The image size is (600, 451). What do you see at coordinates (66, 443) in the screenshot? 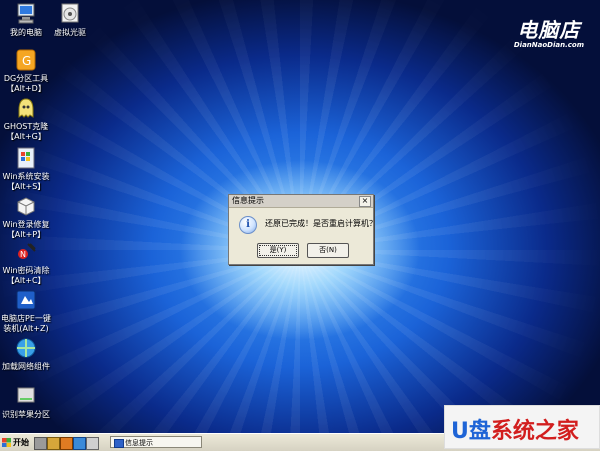
I see `quicklaunch-tool-icon` at bounding box center [66, 443].